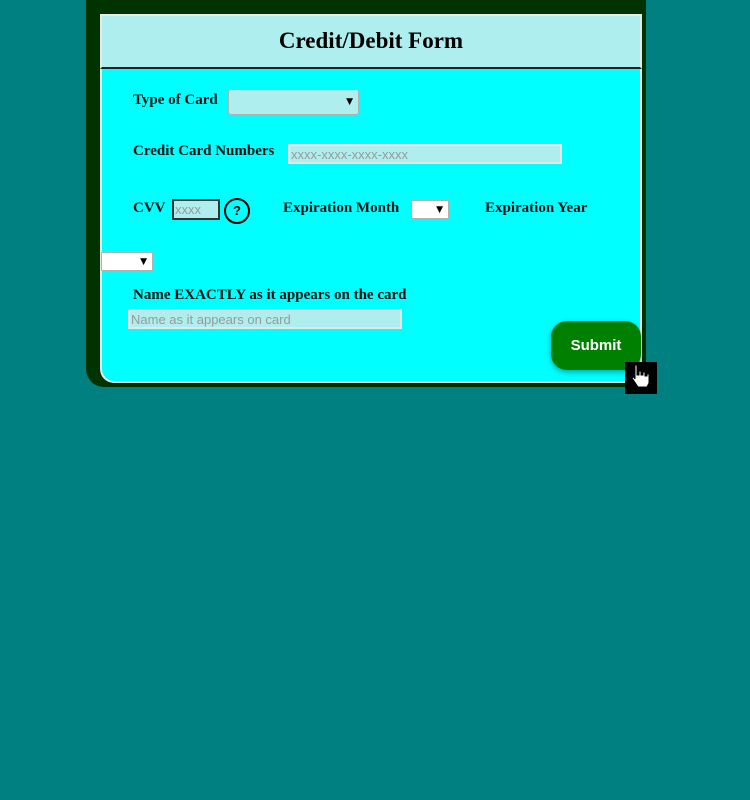  I want to click on card-numbers-label: Credit Card Numbers, so click(204, 151).